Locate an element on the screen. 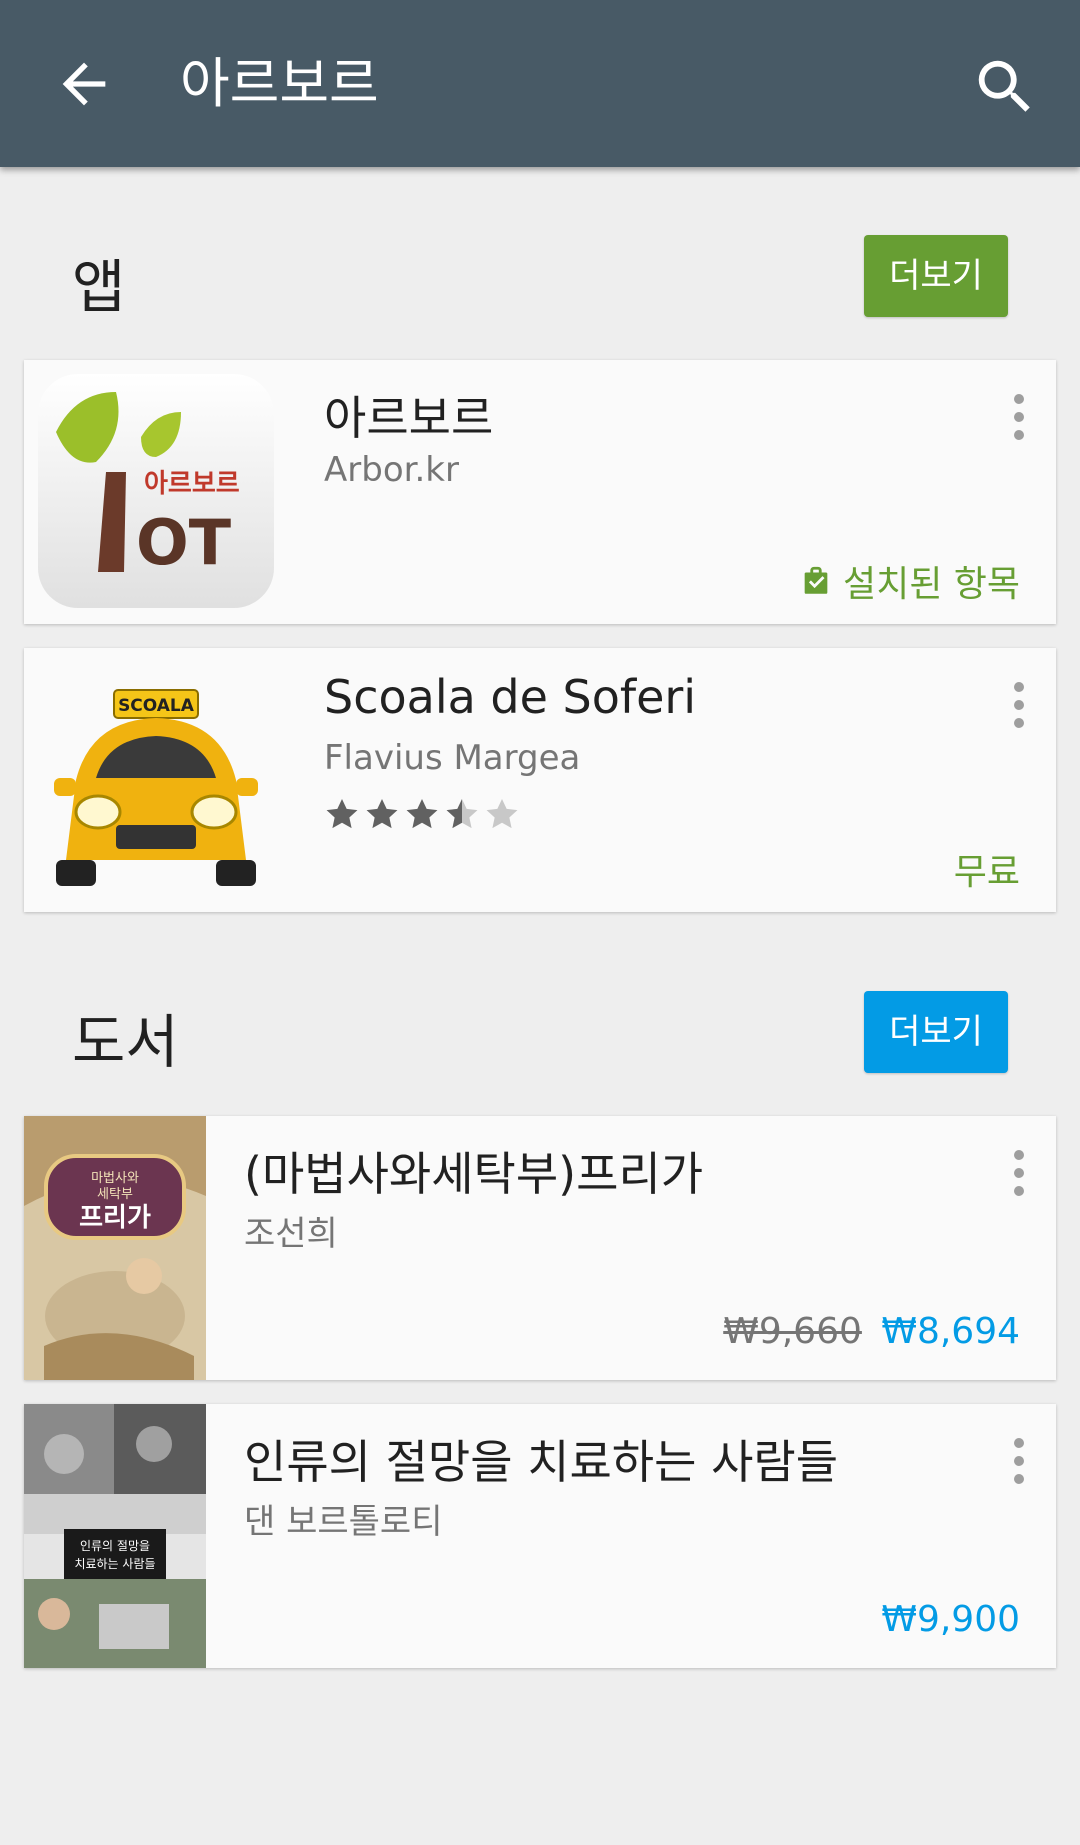 The height and width of the screenshot is (1845, 1080). book-author: 댄 보르톨로티 is located at coordinates (343, 1522).